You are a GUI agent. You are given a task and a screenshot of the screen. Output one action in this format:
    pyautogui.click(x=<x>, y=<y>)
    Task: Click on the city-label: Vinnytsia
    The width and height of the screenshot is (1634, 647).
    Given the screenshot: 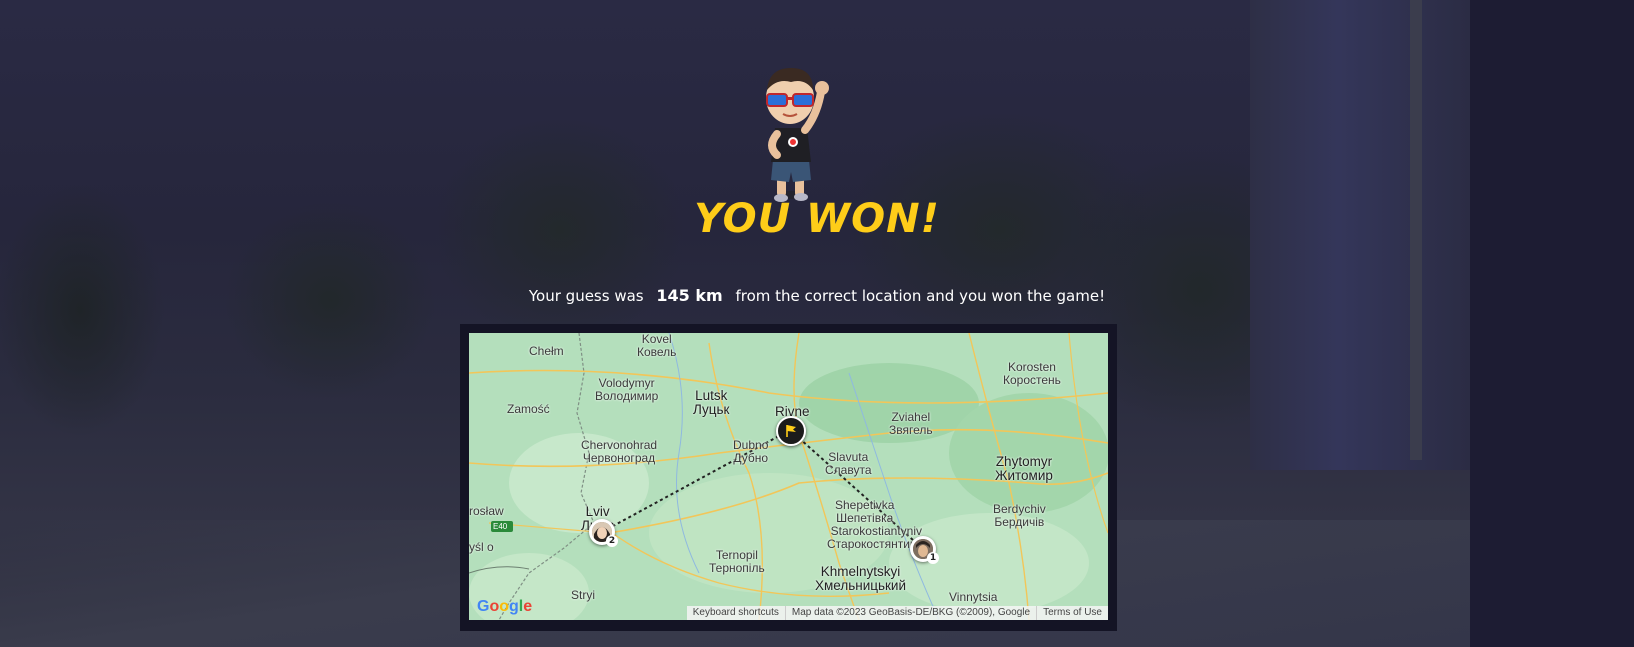 What is the action you would take?
    pyautogui.click(x=973, y=597)
    